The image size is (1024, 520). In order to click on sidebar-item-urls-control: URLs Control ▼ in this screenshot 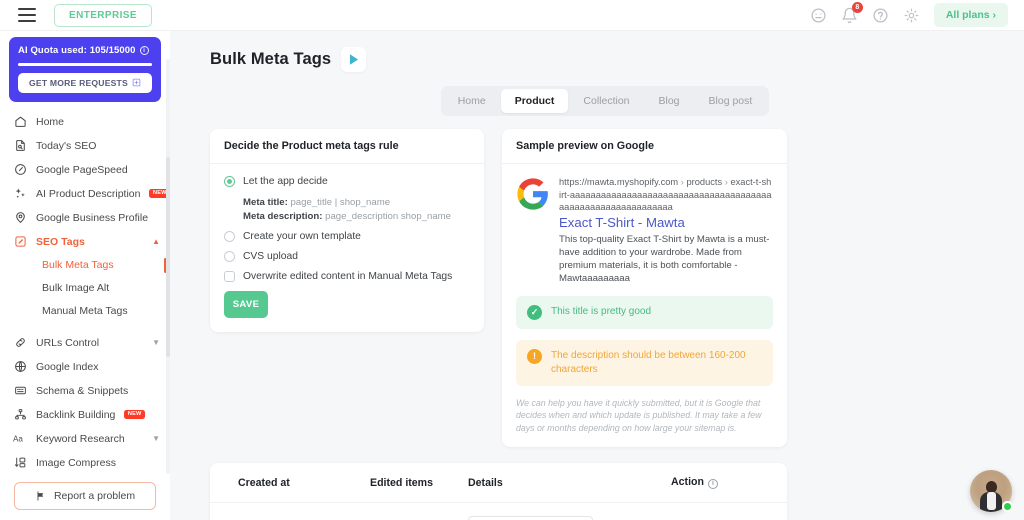, I will do `click(85, 343)`.